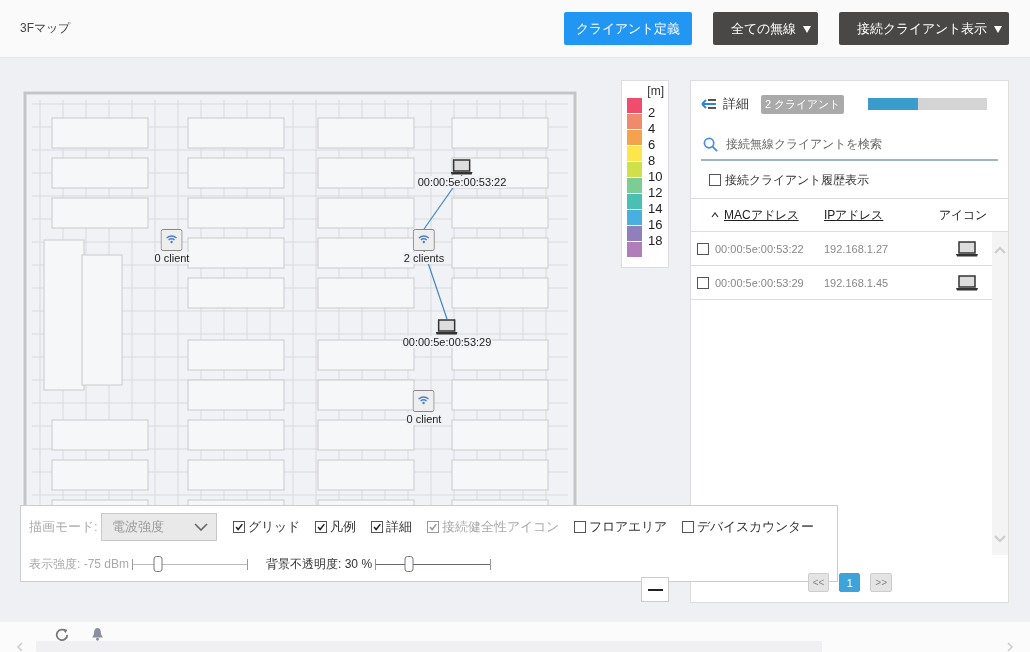 This screenshot has height=652, width=1030. I want to click on mac-label: 00:00:5e:00:53:22, so click(462, 182).